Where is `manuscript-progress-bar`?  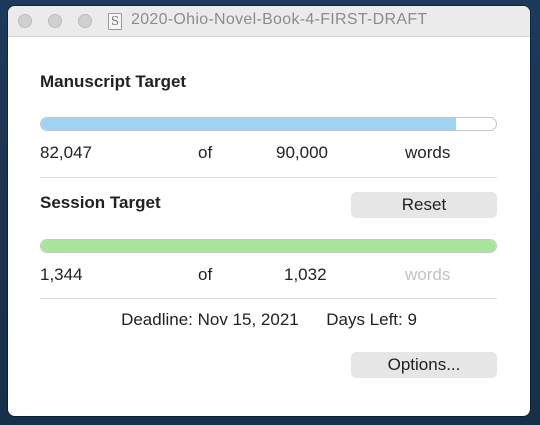 manuscript-progress-bar is located at coordinates (268, 124).